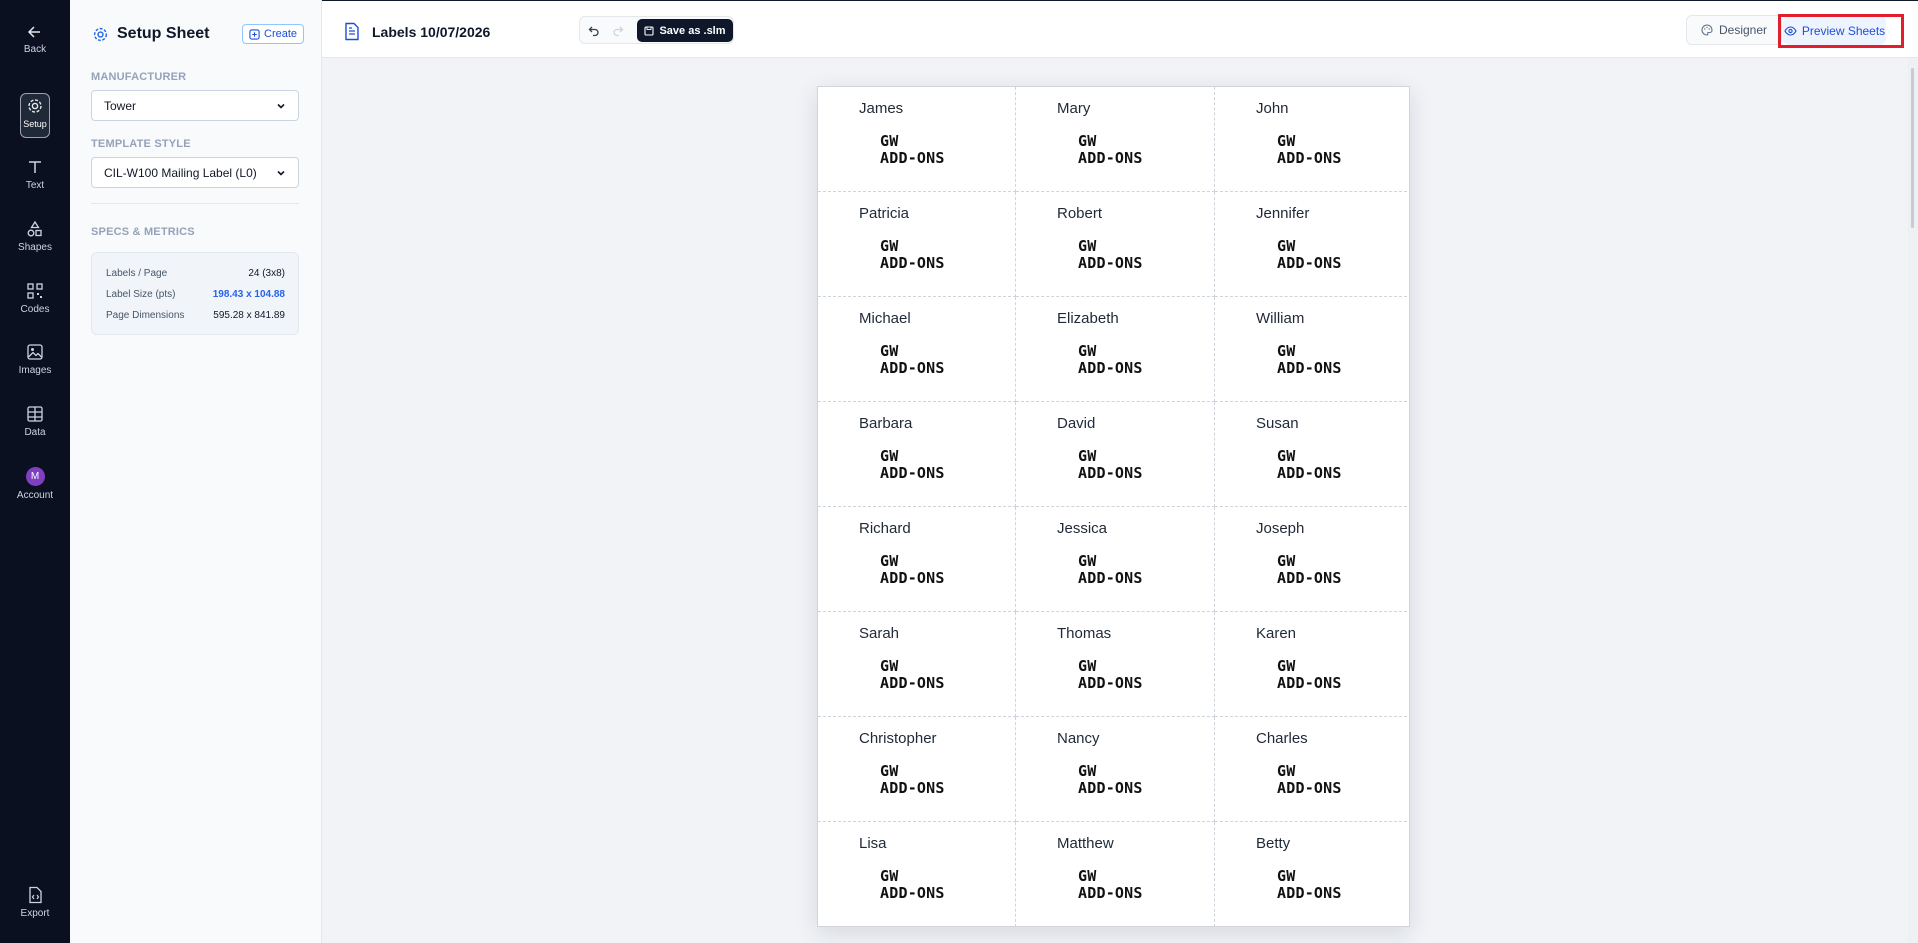 The width and height of the screenshot is (1918, 943). What do you see at coordinates (649, 30) in the screenshot?
I see `save-icon` at bounding box center [649, 30].